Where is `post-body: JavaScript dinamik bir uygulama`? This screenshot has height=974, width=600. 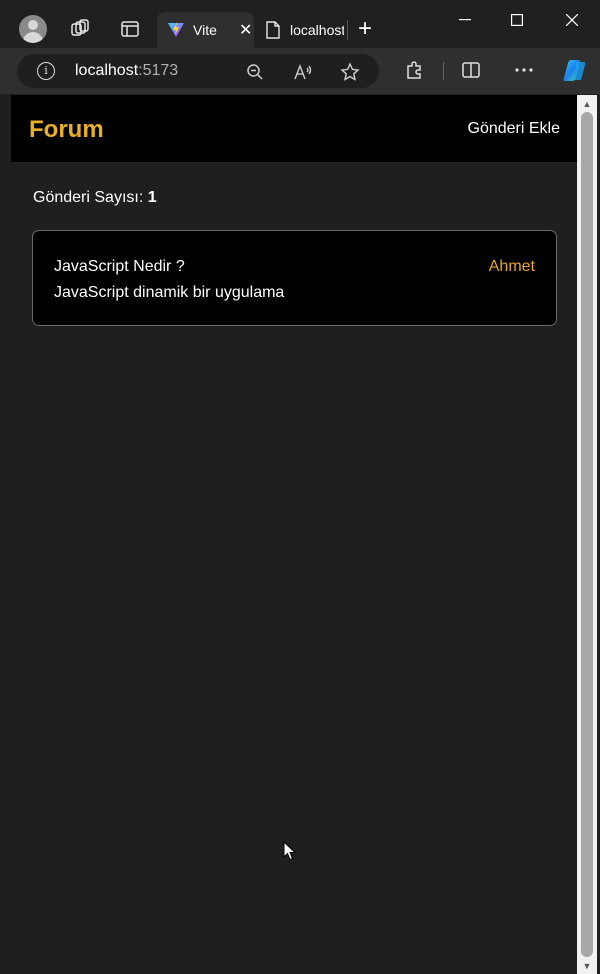 post-body: JavaScript dinamik bir uygulama is located at coordinates (169, 292).